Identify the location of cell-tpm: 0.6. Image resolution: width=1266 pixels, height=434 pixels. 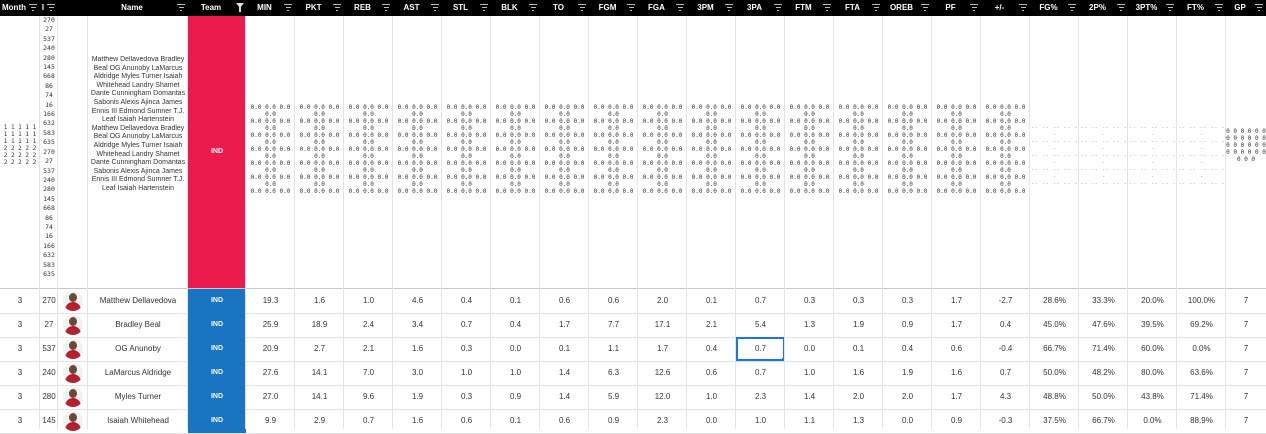
(711, 373).